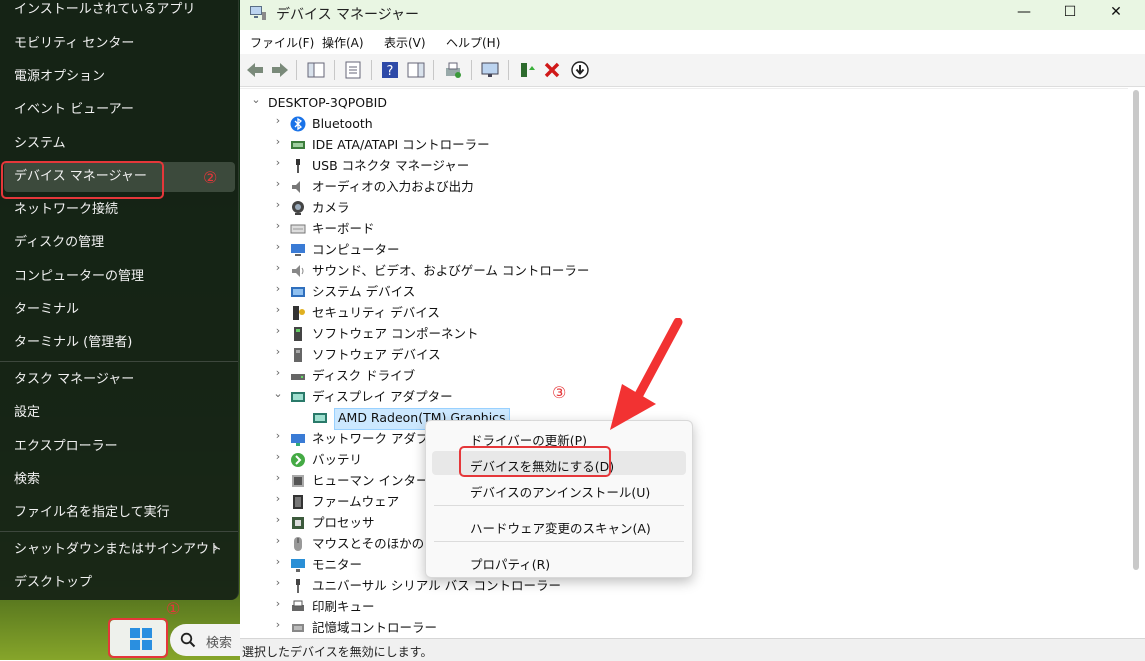 The height and width of the screenshot is (661, 1145). I want to click on tree-category: コンピューター, so click(356, 250).